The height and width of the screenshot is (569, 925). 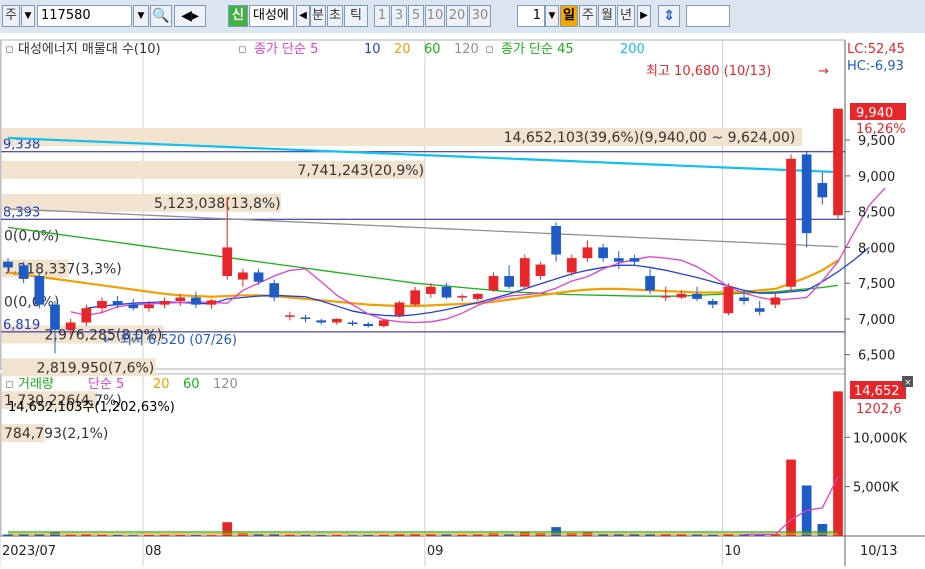 I want to click on price-tick-label: 7,500, so click(x=876, y=284).